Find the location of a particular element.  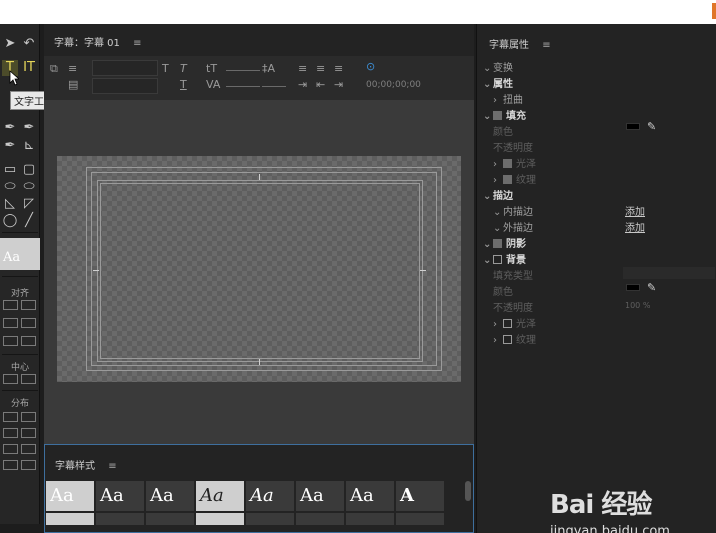

distribute-top-icon is located at coordinates (28, 417).